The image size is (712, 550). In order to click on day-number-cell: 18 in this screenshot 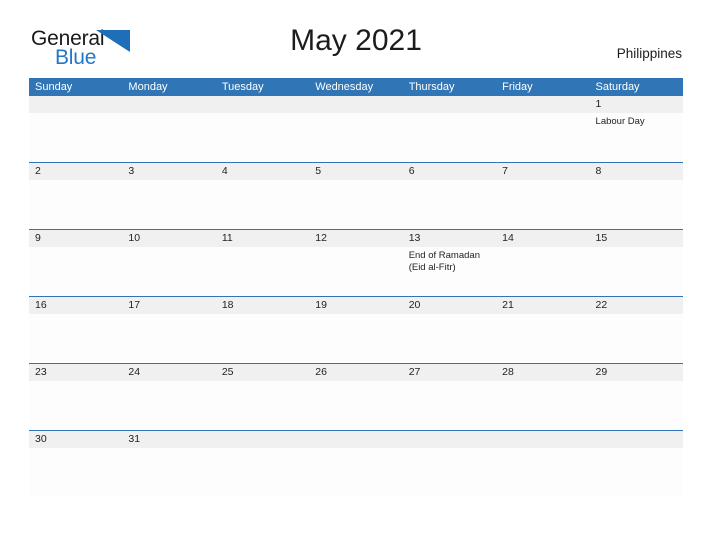, I will do `click(262, 305)`.